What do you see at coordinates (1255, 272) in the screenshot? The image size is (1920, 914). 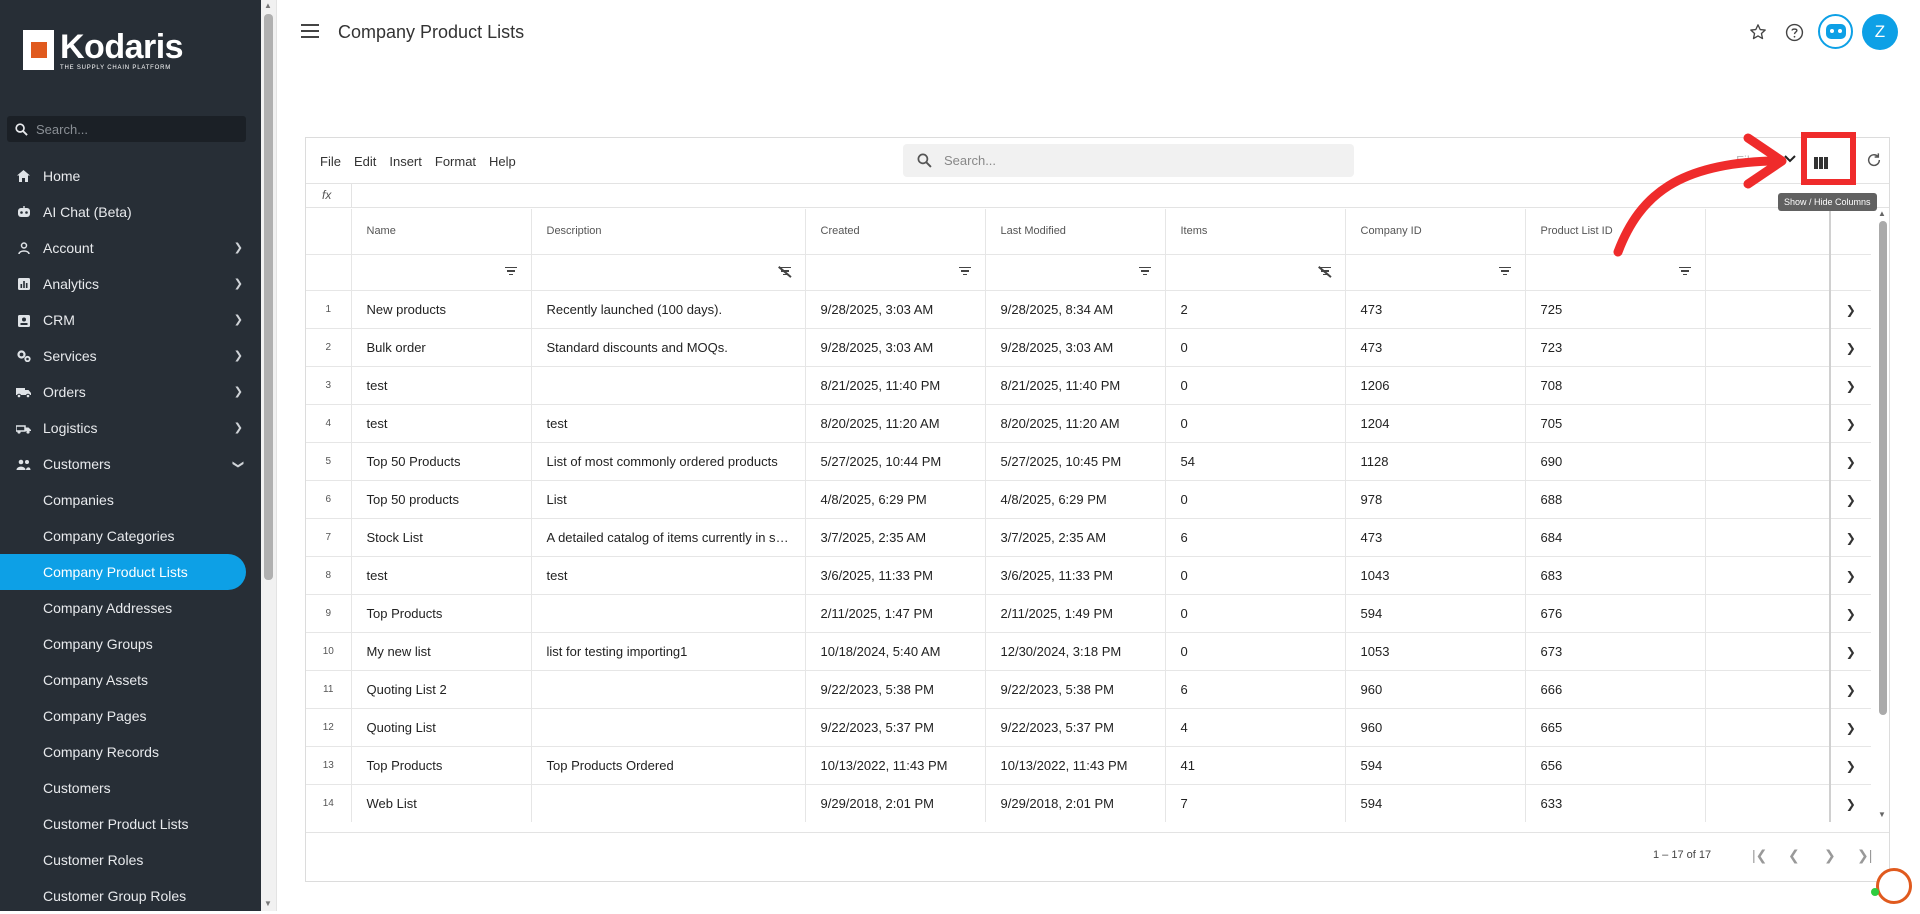 I see `filter-cell-items` at bounding box center [1255, 272].